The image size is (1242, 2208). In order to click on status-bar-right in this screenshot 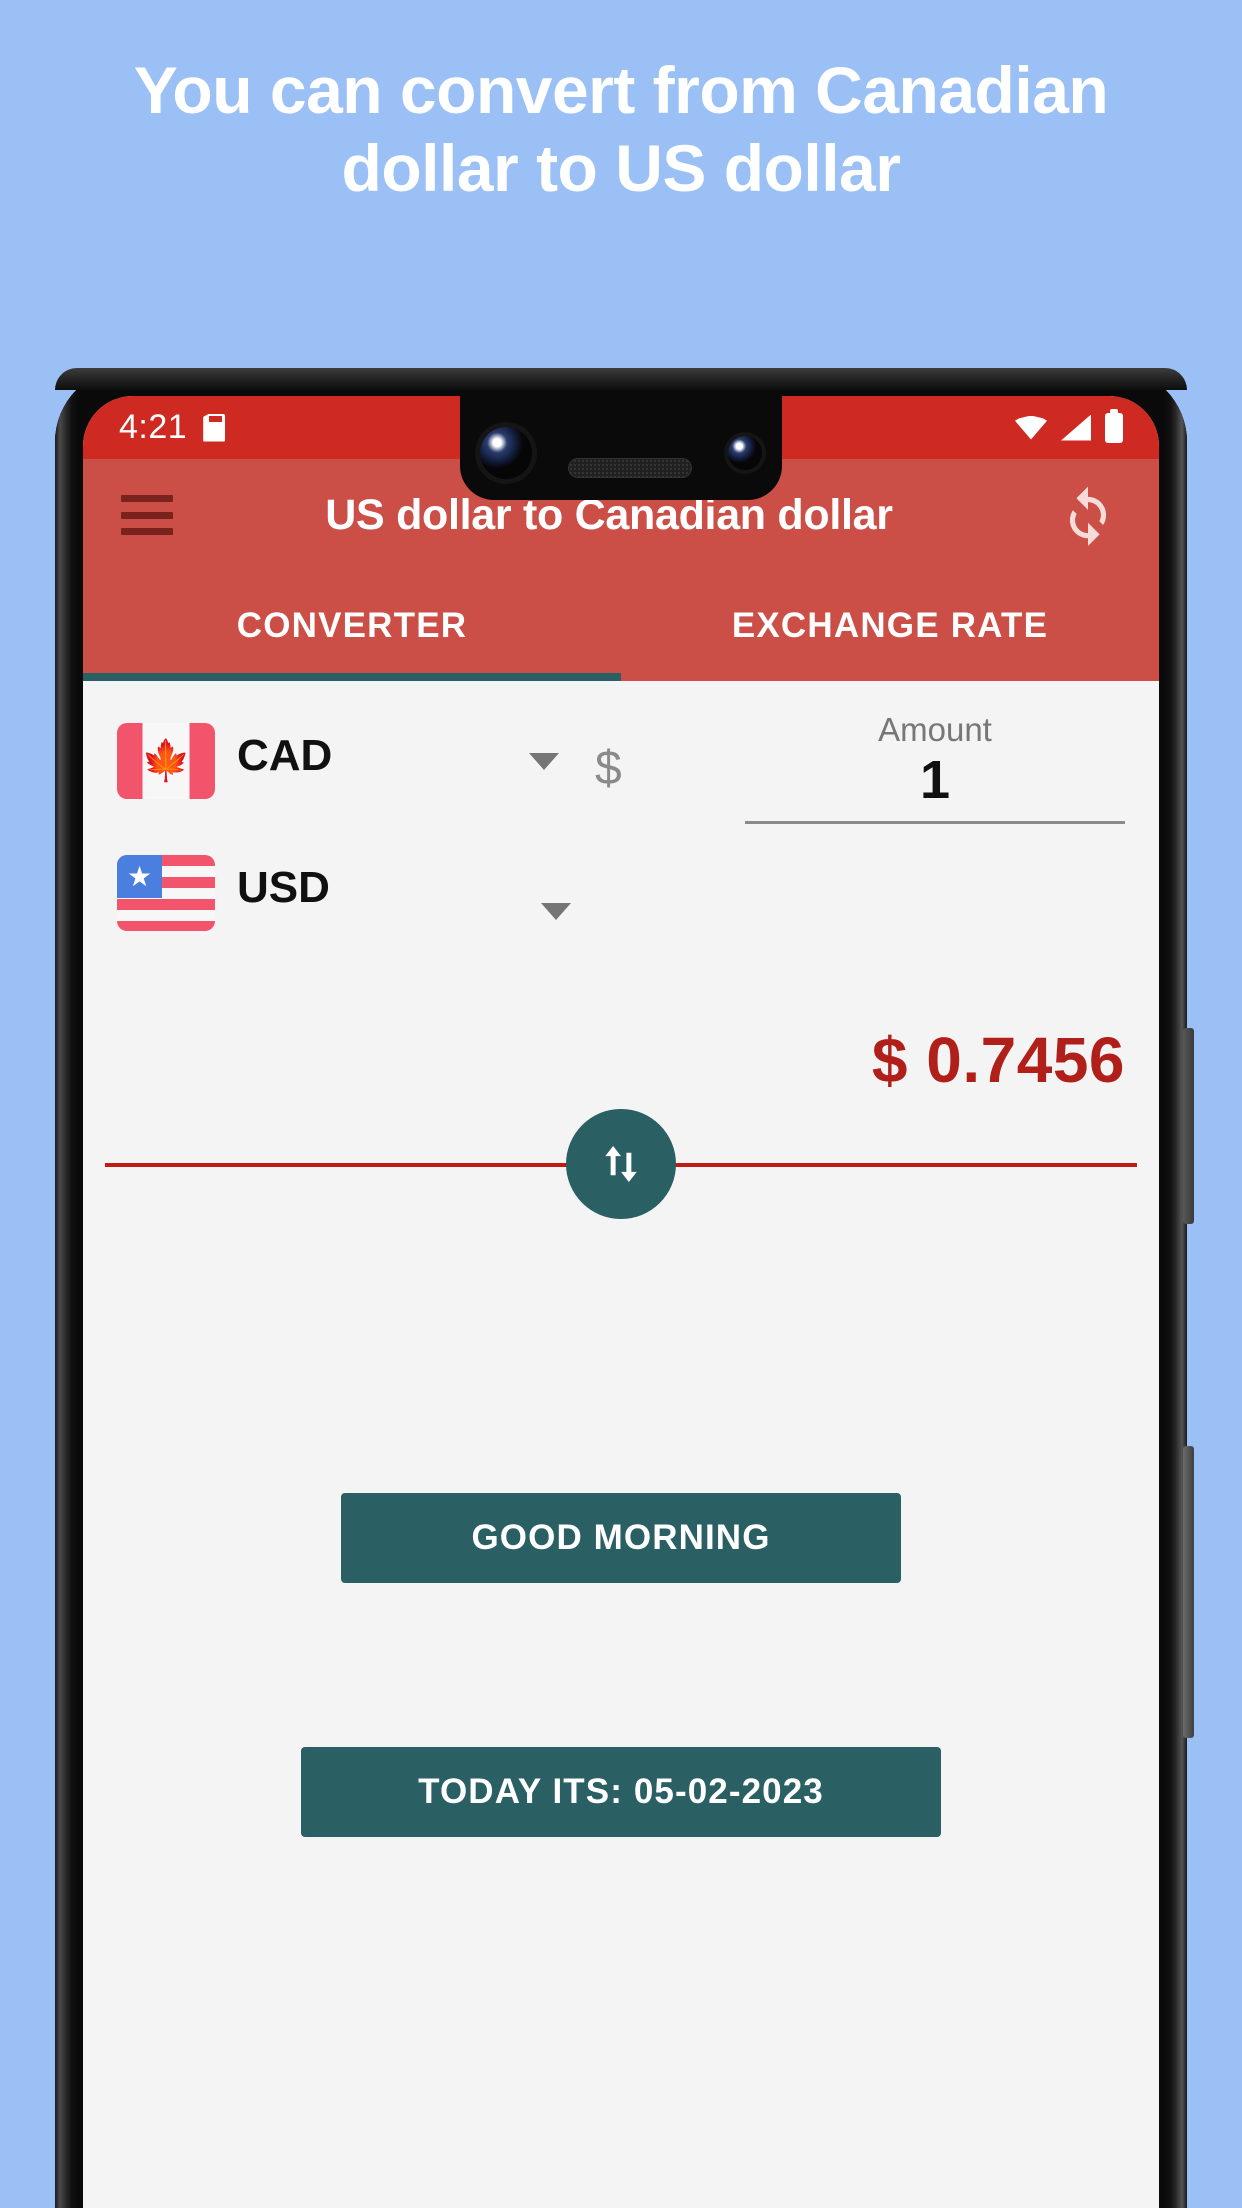, I will do `click(1069, 427)`.